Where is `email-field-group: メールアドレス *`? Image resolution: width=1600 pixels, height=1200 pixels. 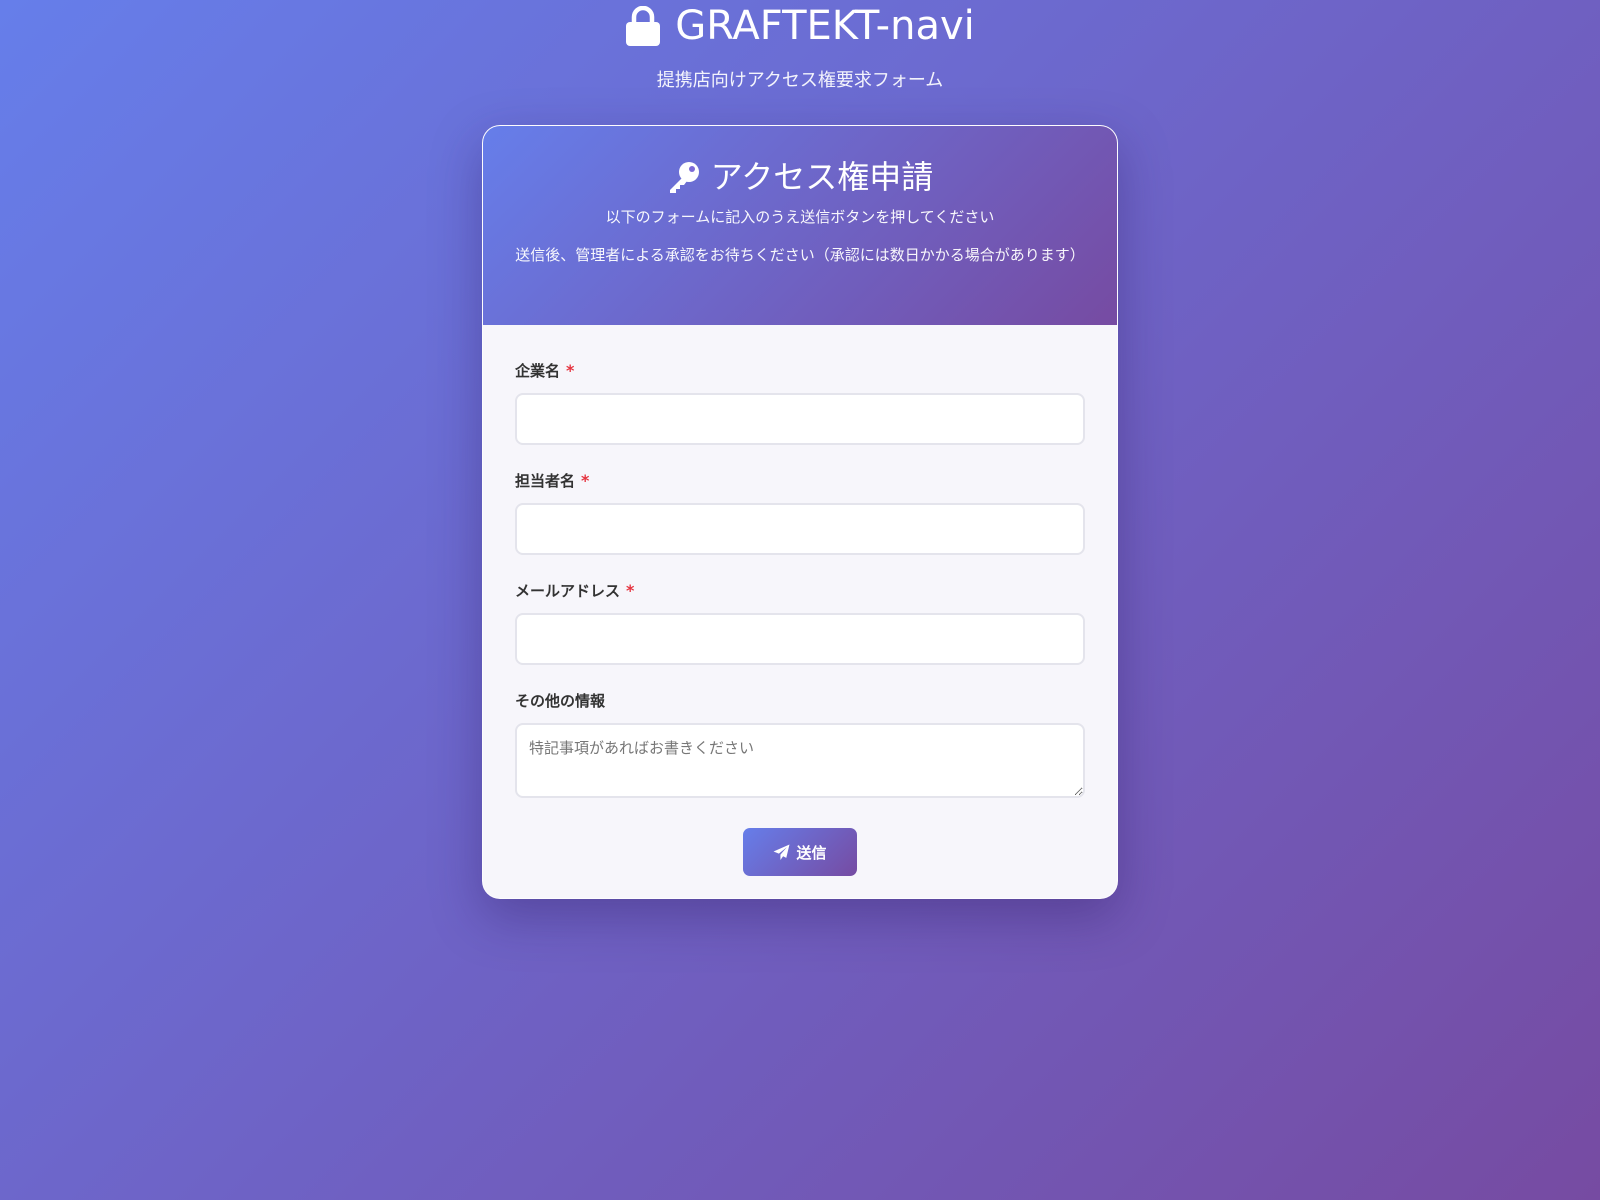
email-field-group: メールアドレス * is located at coordinates (800, 623).